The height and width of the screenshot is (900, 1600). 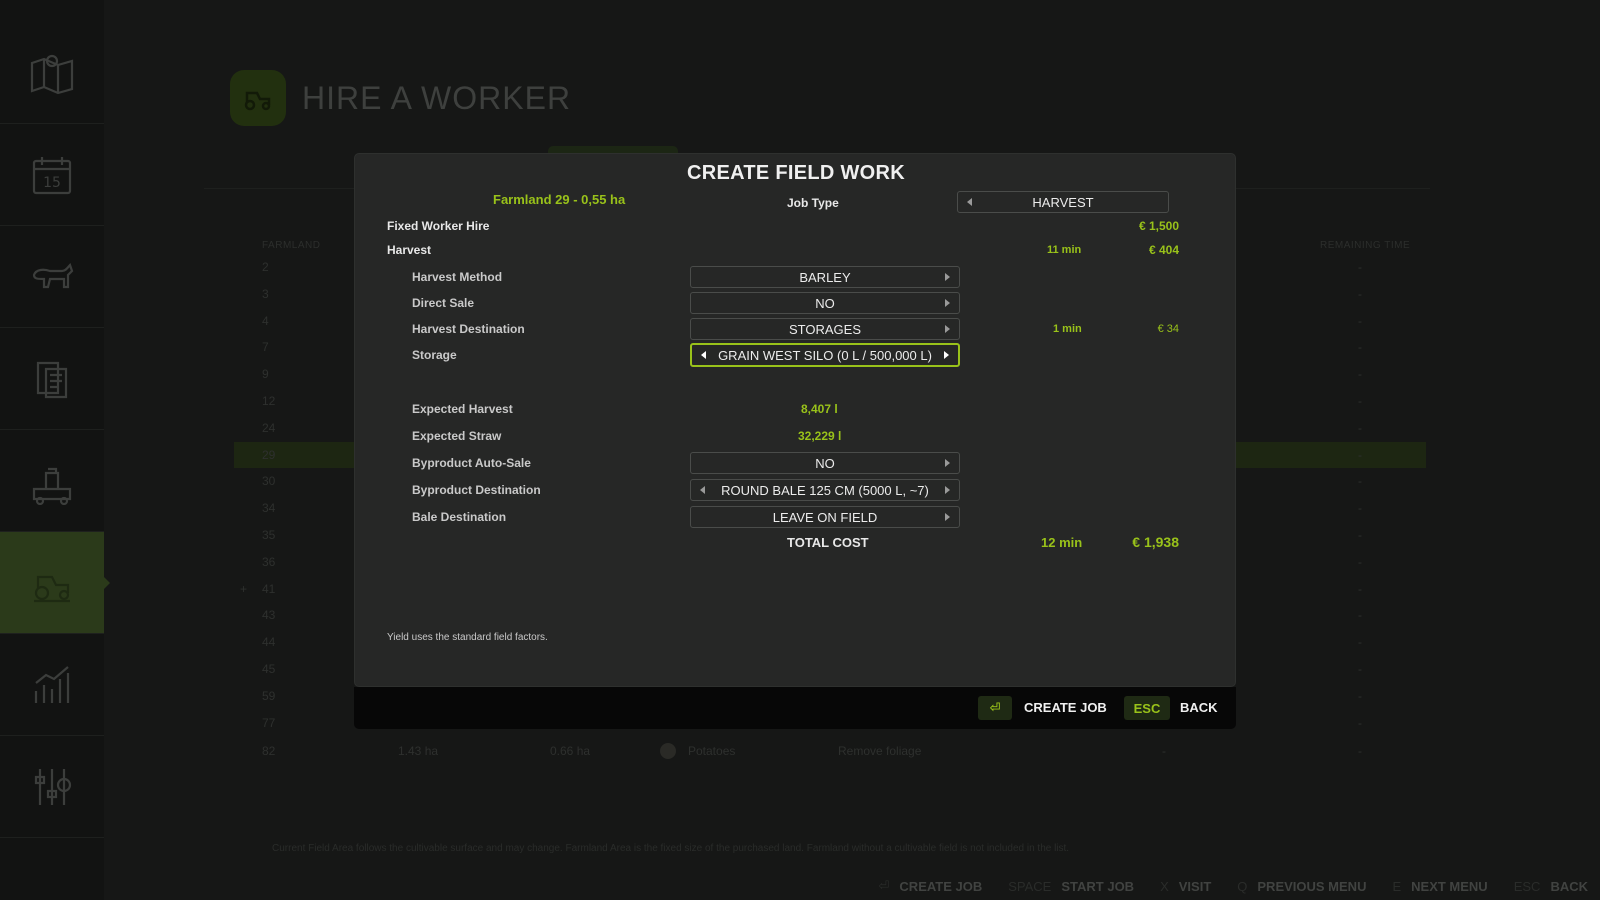 What do you see at coordinates (884, 885) in the screenshot?
I see `key-hint: ⏎` at bounding box center [884, 885].